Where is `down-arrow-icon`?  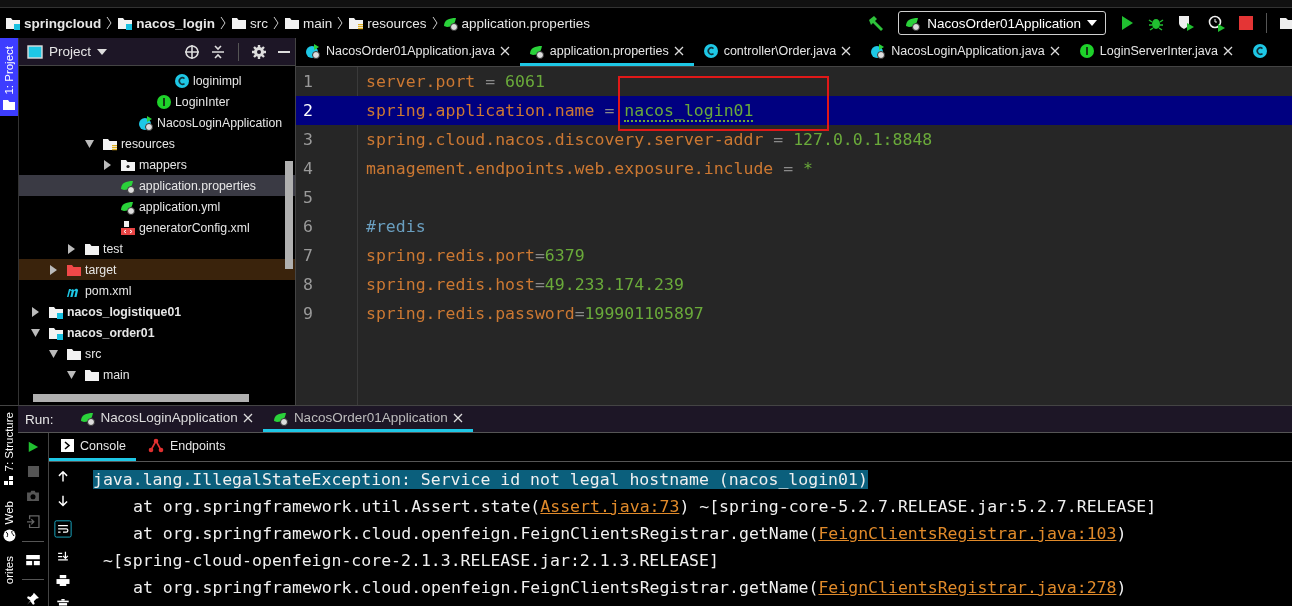
down-arrow-icon is located at coordinates (63, 501).